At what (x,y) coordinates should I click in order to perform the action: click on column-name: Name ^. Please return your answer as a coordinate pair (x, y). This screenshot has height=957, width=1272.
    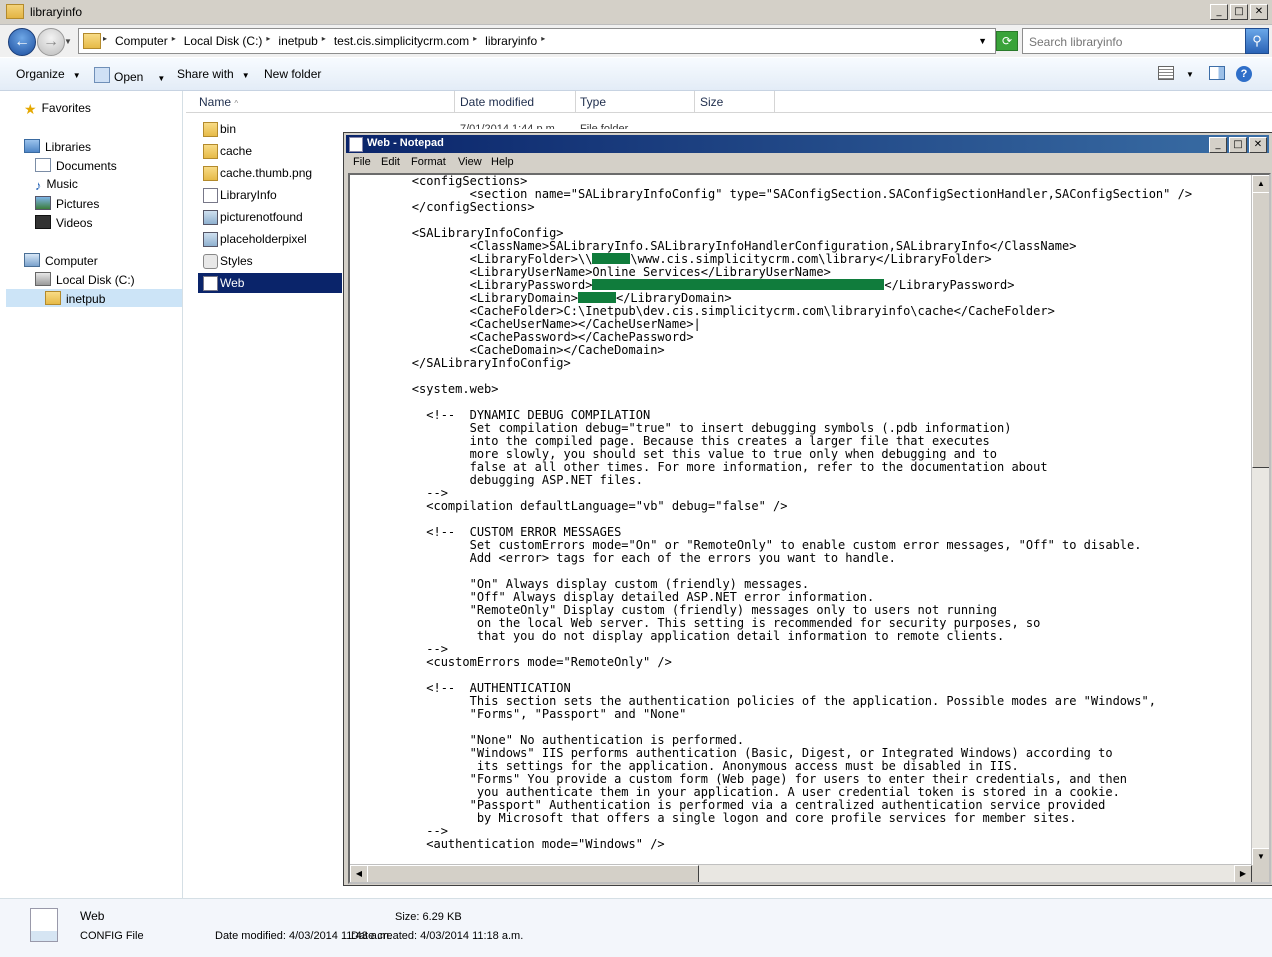
    Looking at the image, I should click on (218, 102).